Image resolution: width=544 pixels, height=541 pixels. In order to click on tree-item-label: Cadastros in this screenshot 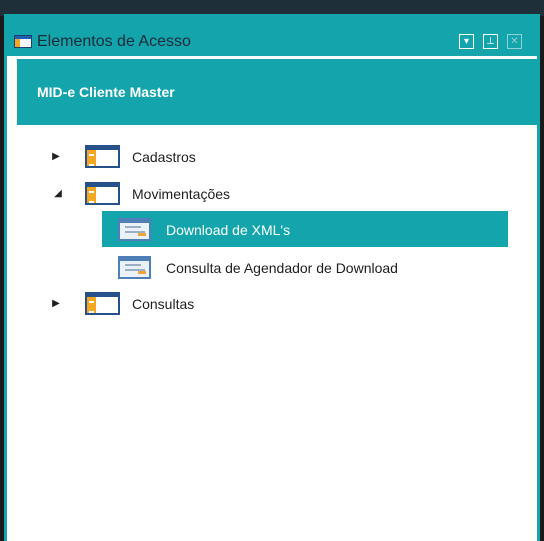, I will do `click(164, 157)`.